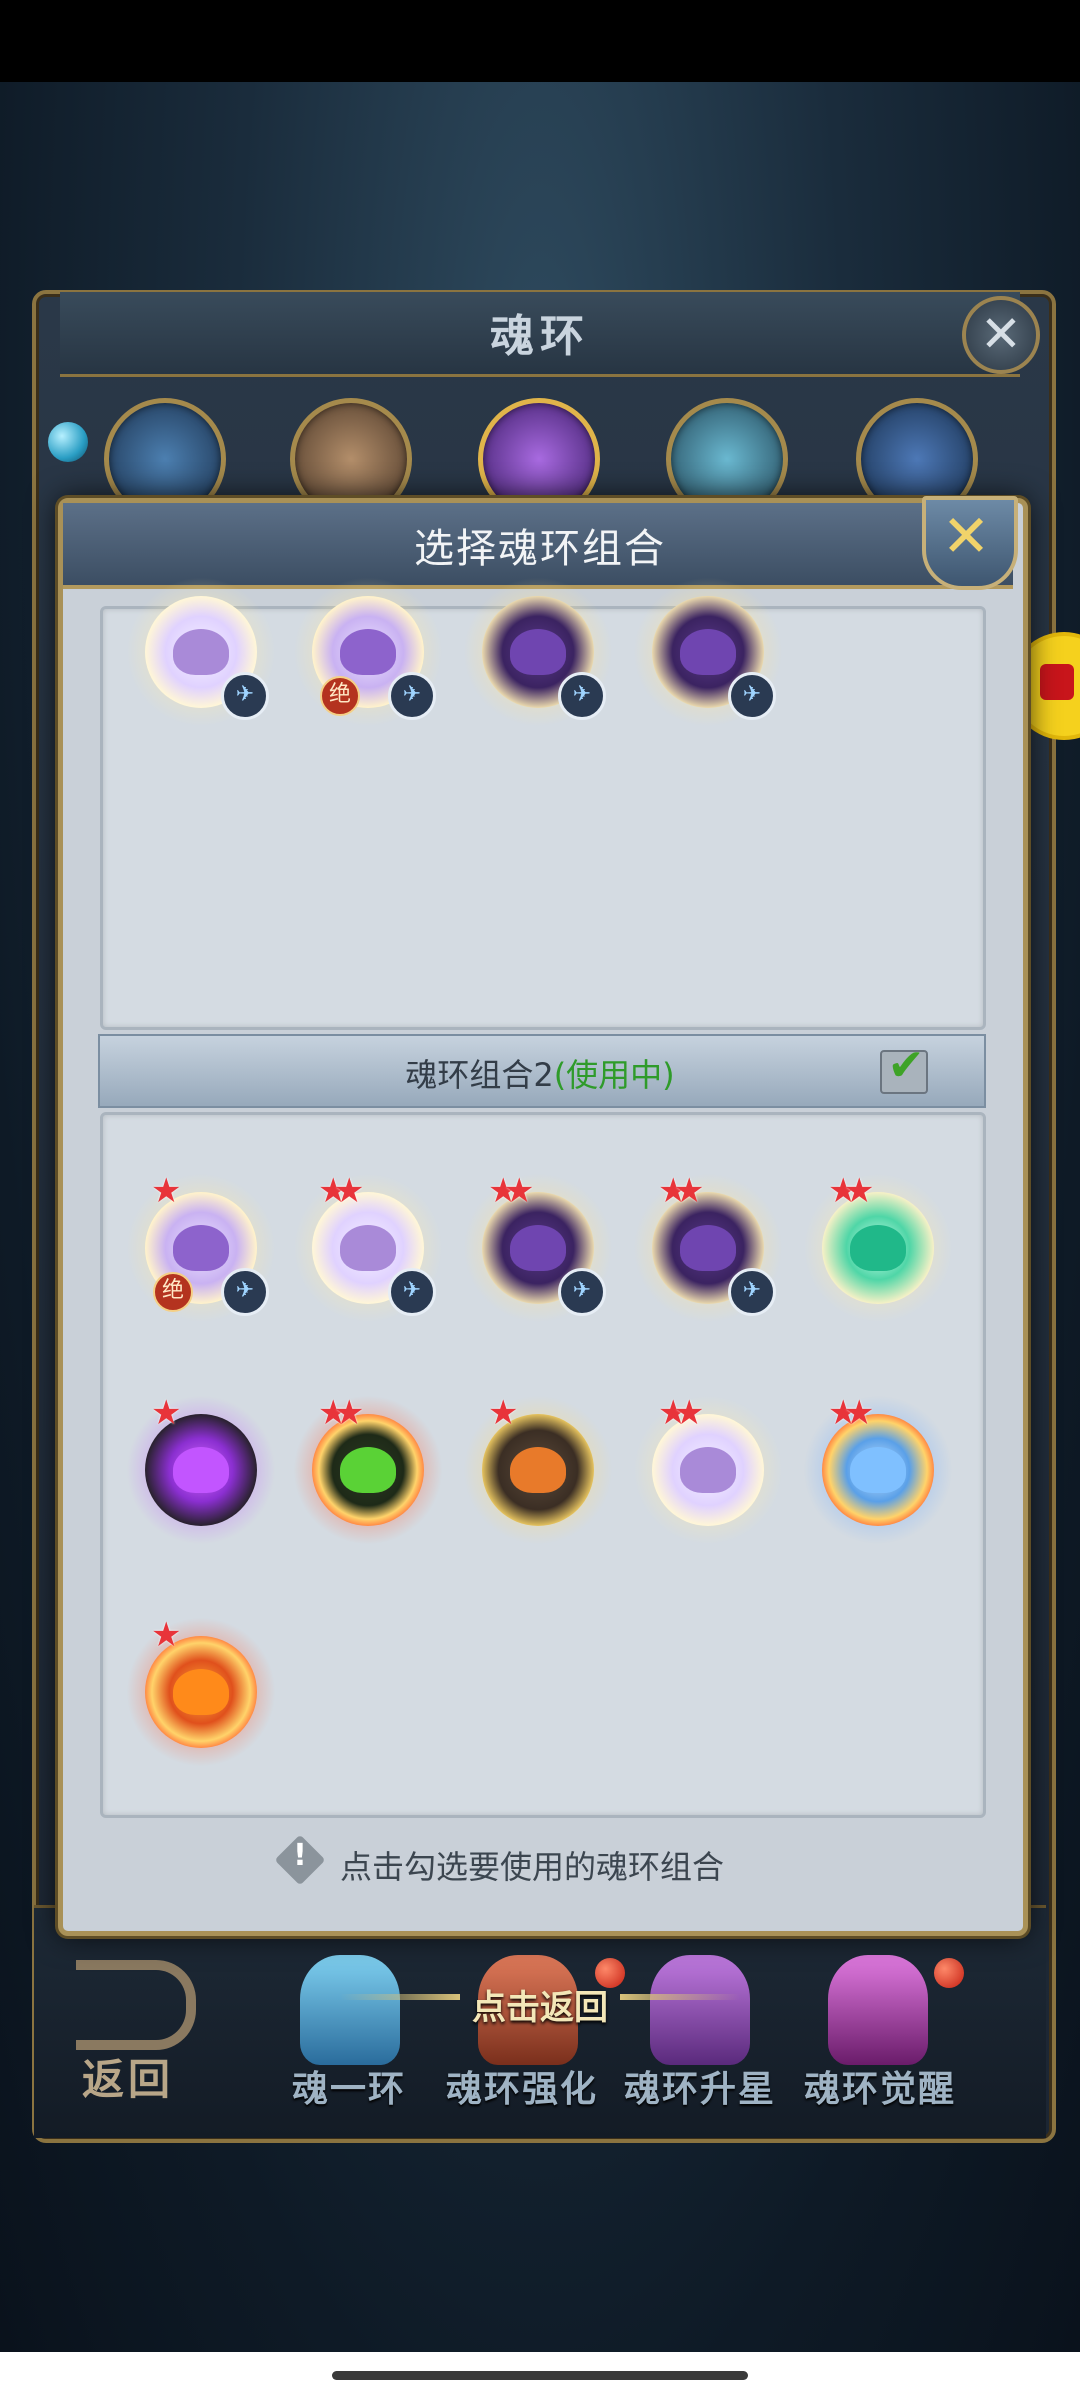 Image resolution: width=1080 pixels, height=2400 pixels. I want to click on tab-awaken: 魂环觉醒, so click(880, 2086).